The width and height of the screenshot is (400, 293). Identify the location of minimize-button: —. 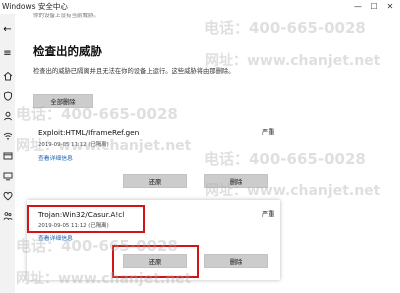
(358, 7).